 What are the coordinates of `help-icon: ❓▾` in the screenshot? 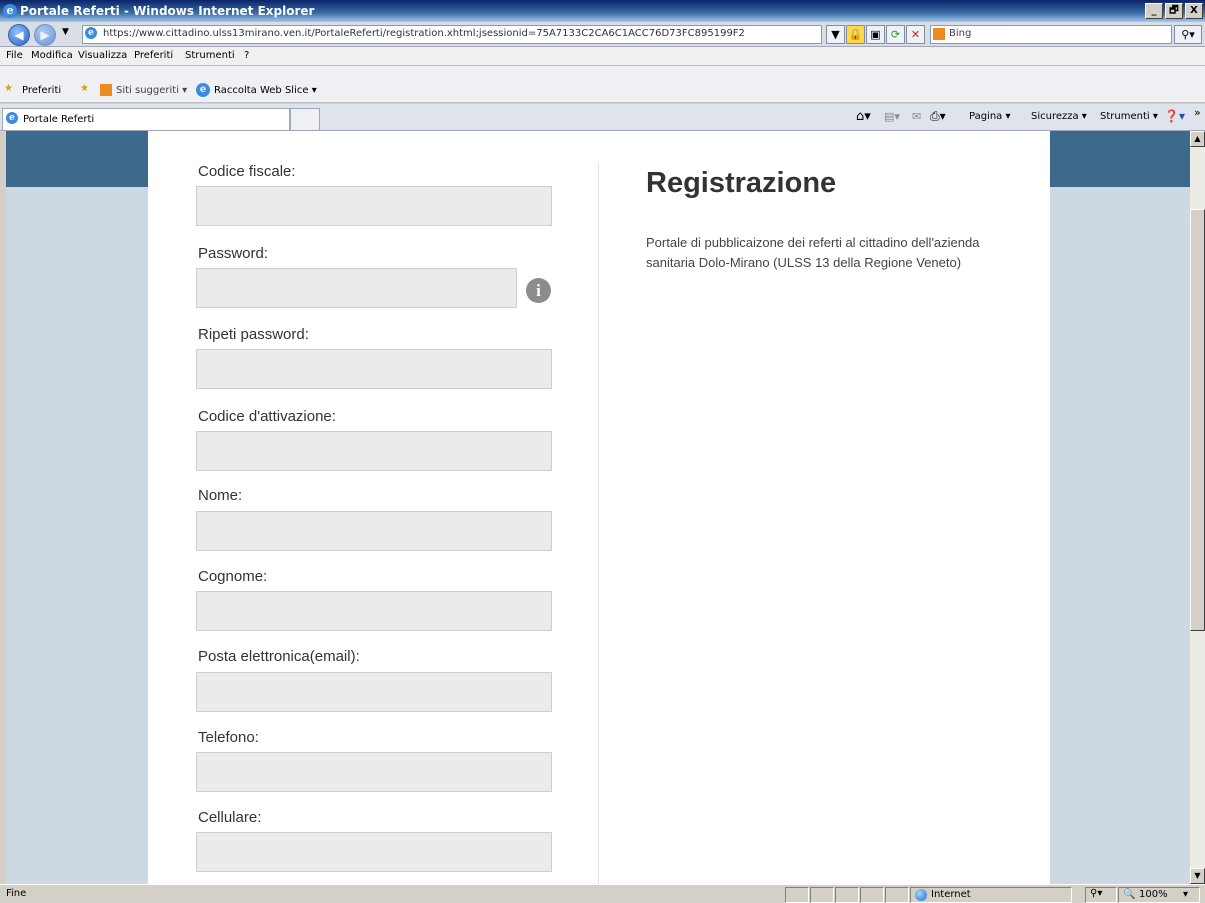 It's located at (1174, 116).